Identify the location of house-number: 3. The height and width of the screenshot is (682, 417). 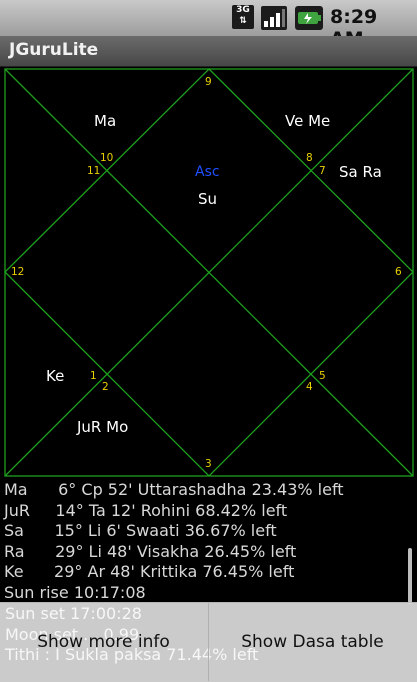
(208, 464).